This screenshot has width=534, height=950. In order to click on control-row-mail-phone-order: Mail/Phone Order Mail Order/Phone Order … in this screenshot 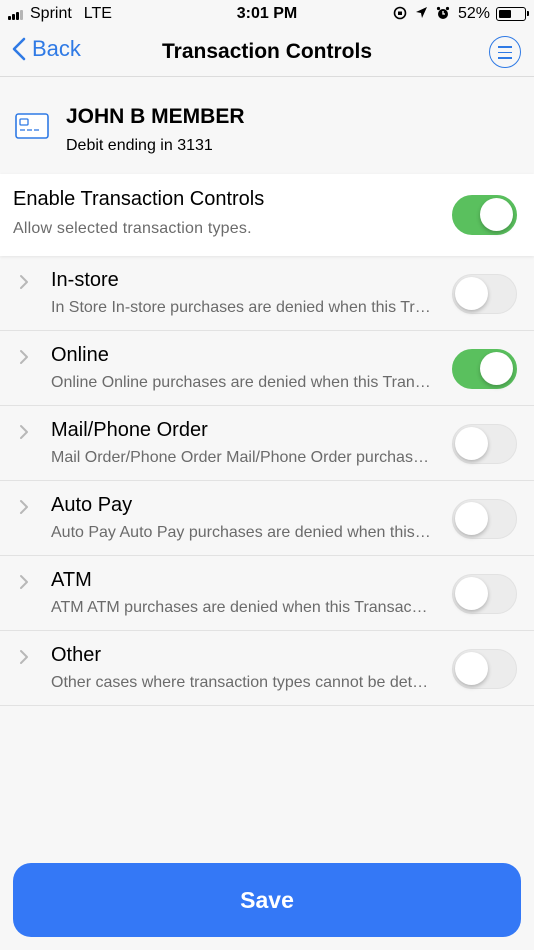, I will do `click(267, 443)`.